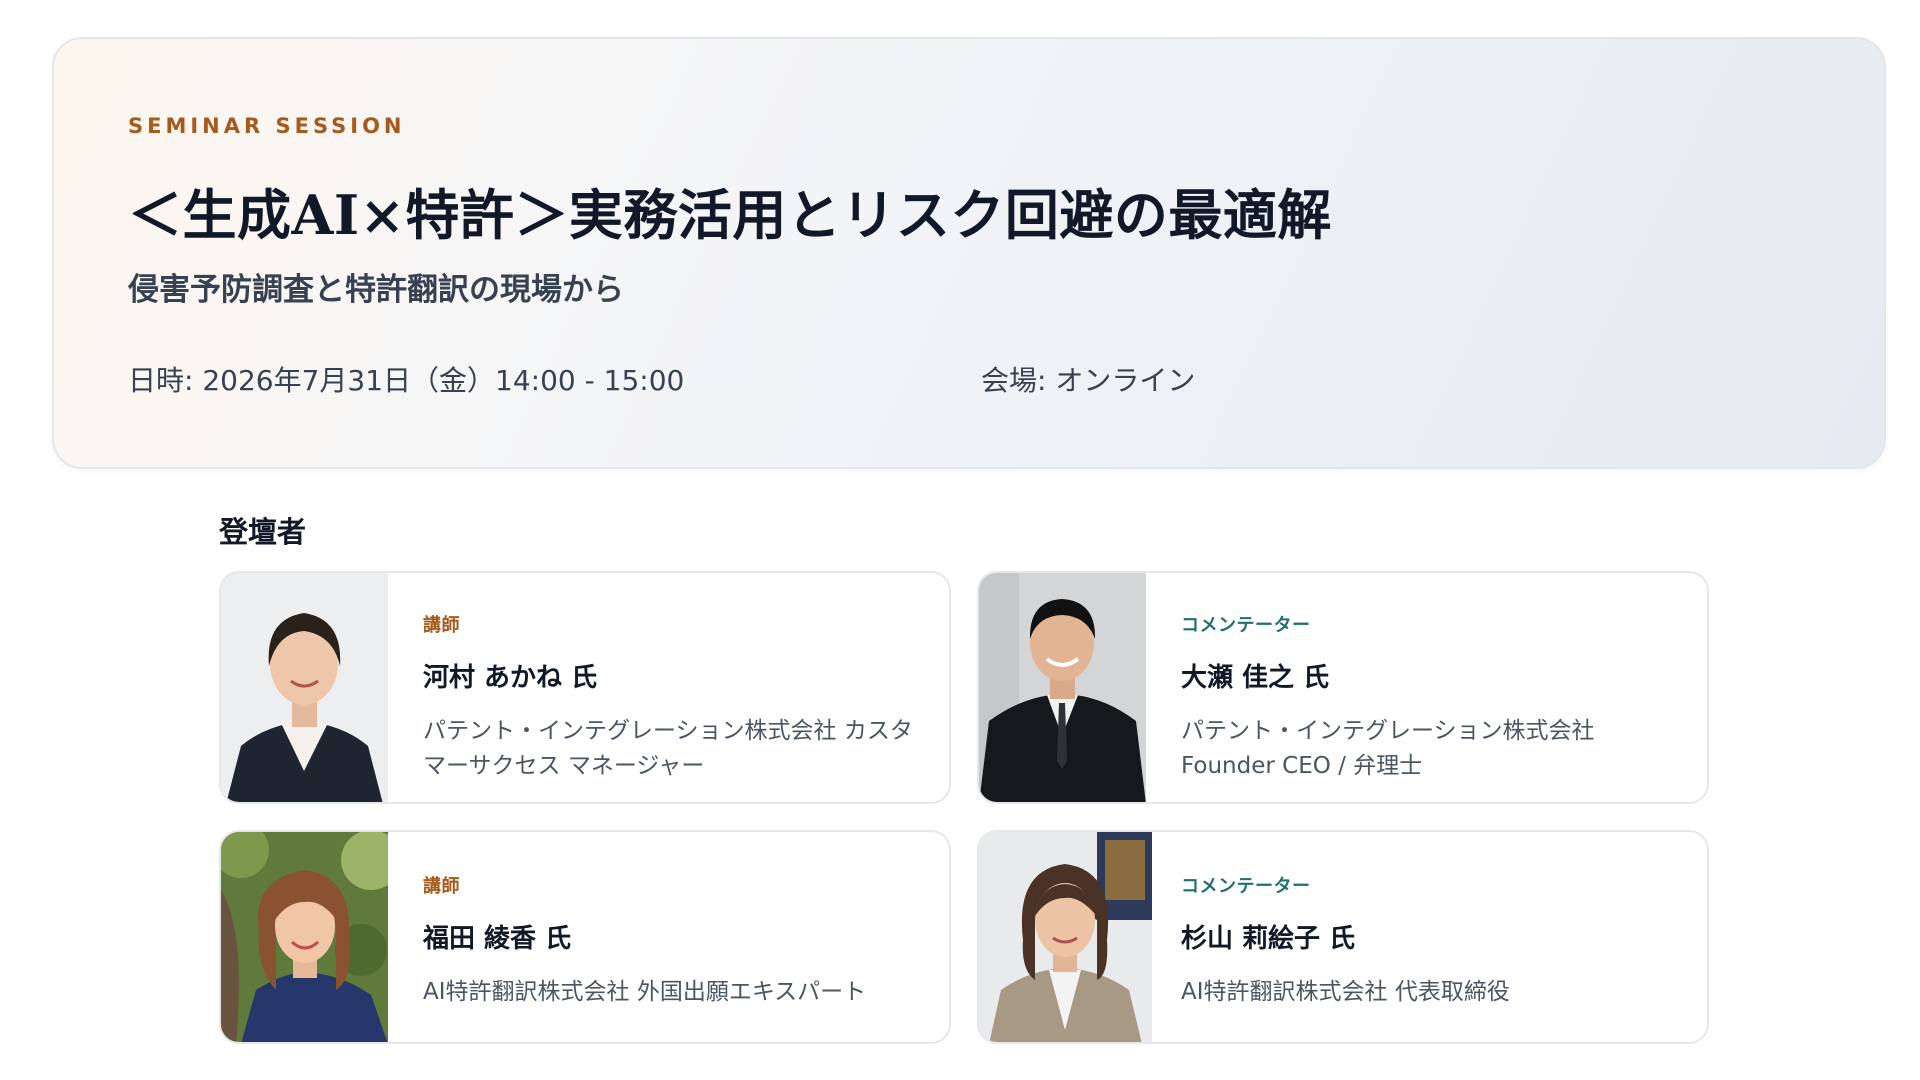 Image resolution: width=1920 pixels, height=1080 pixels. Describe the element at coordinates (585, 937) in the screenshot. I see `speaker-card: 講師 福田 綾香 氏 AI特許翻訳株式会社 外国出願エキスパート` at that location.